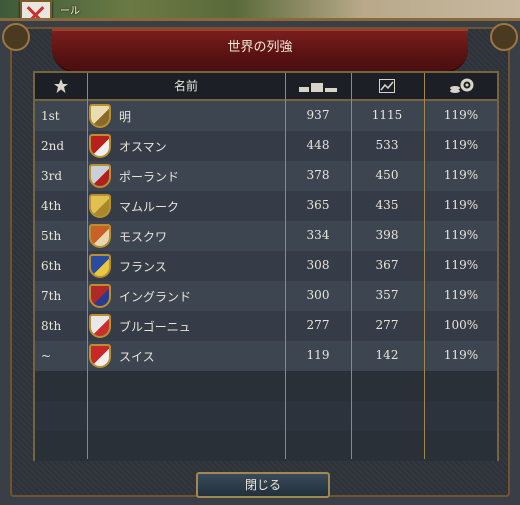  Describe the element at coordinates (46, 356) in the screenshot. I see `rank-label: ~` at that location.